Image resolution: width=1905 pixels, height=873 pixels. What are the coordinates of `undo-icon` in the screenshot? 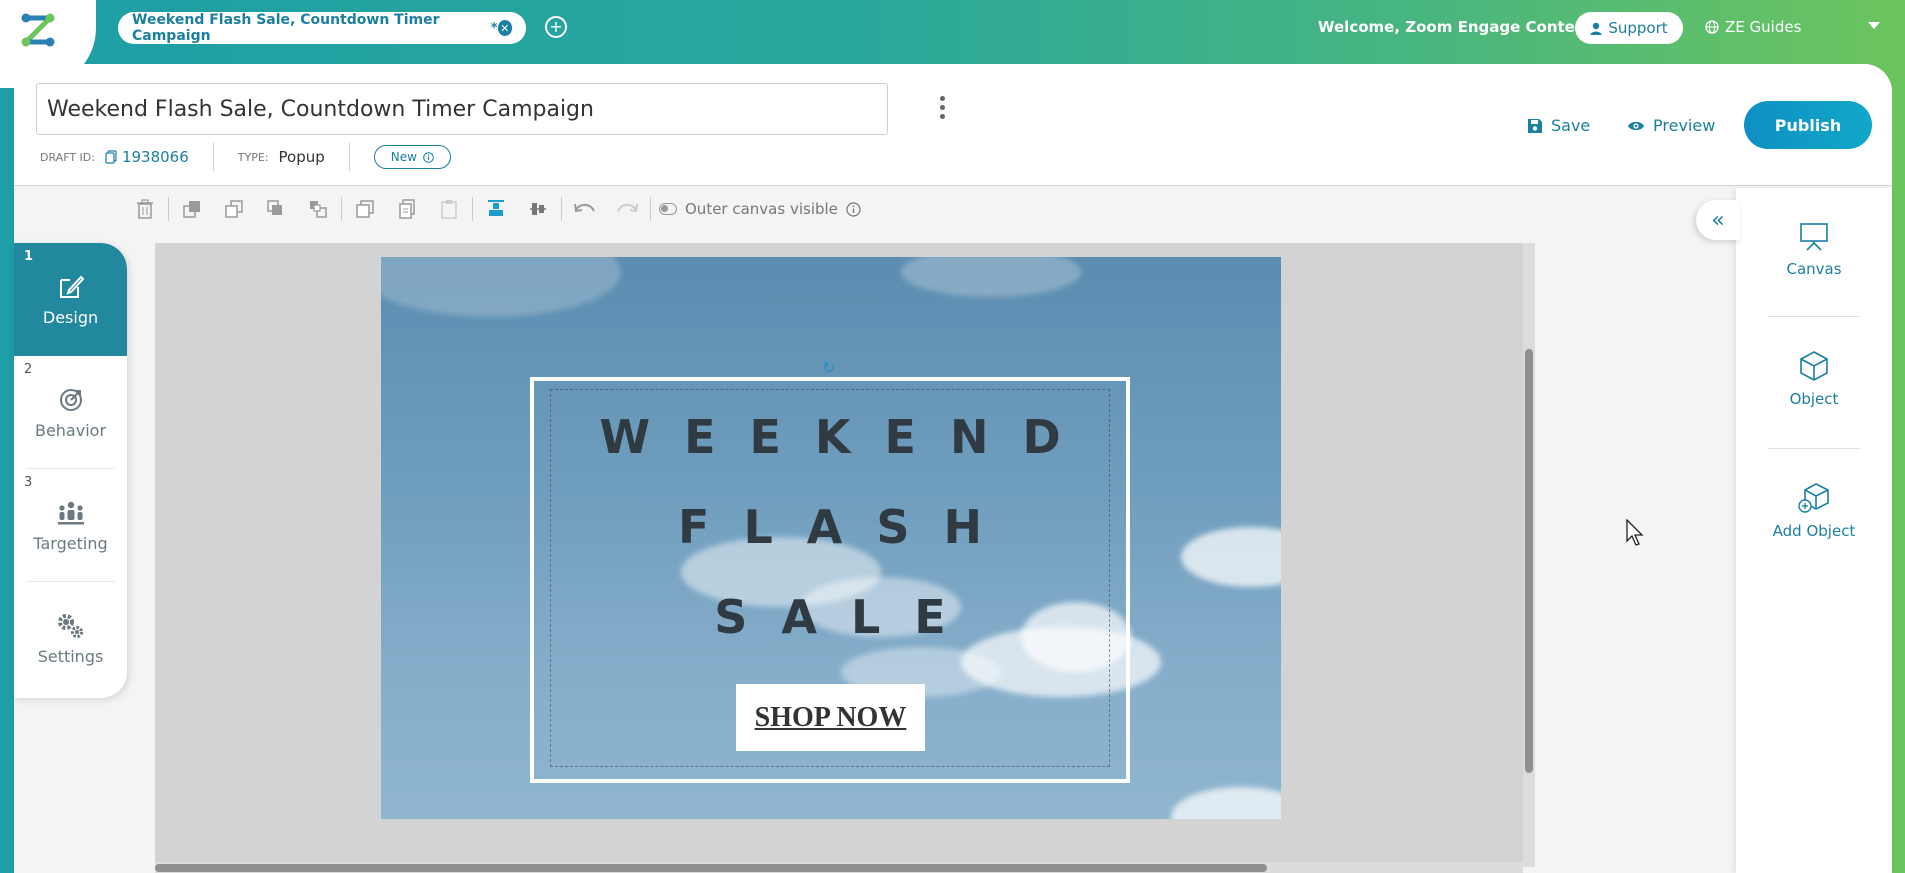 It's located at (585, 209).